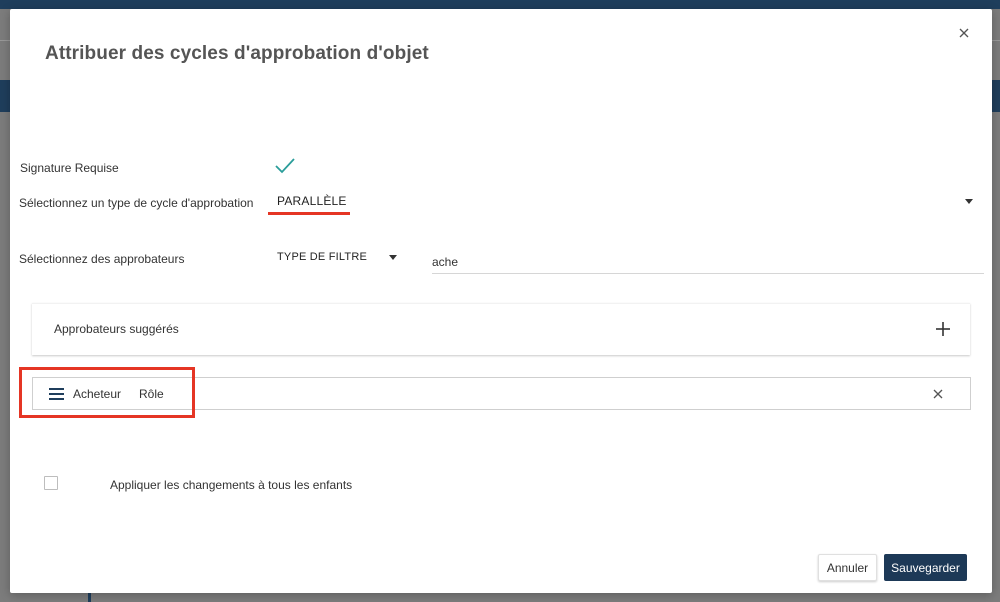 Image resolution: width=1000 pixels, height=602 pixels. Describe the element at coordinates (51, 483) in the screenshot. I see `apply-children-checkbox` at that location.